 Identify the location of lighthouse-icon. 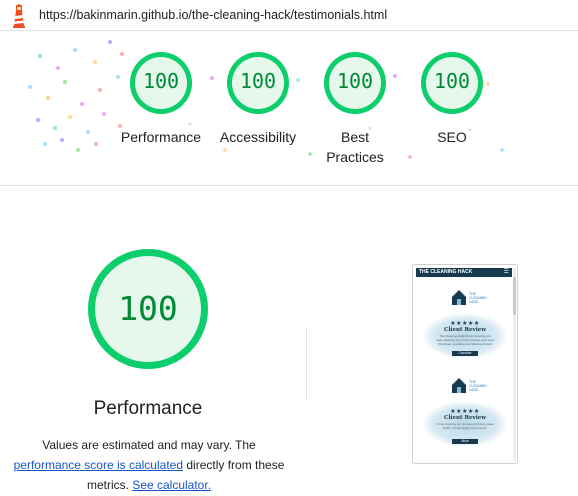
(19, 16).